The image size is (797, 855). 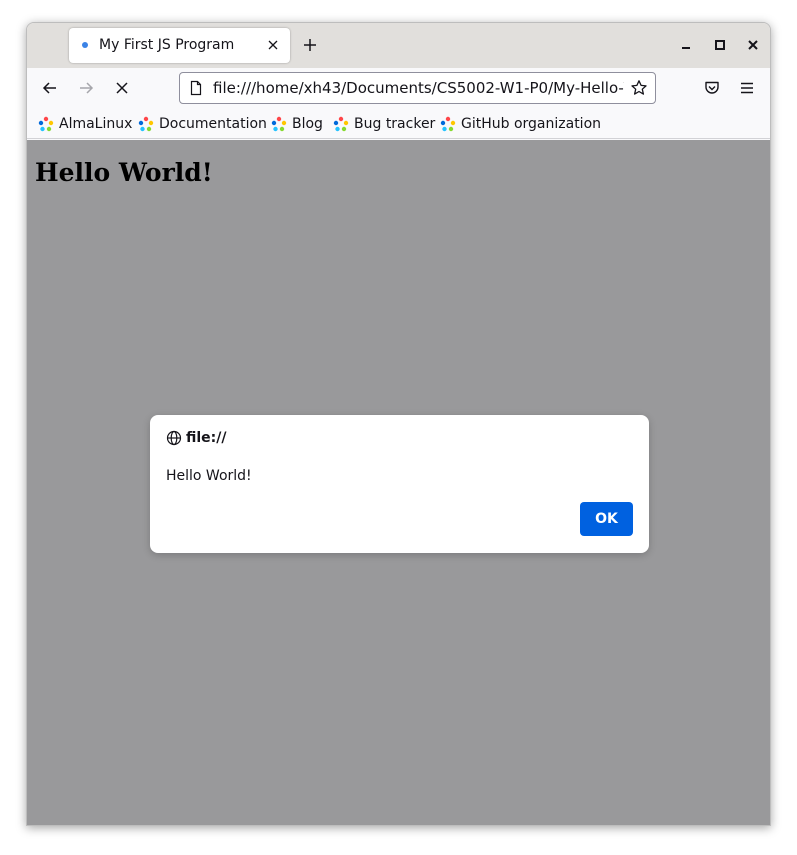 I want to click on stop-icon, so click(x=122, y=88).